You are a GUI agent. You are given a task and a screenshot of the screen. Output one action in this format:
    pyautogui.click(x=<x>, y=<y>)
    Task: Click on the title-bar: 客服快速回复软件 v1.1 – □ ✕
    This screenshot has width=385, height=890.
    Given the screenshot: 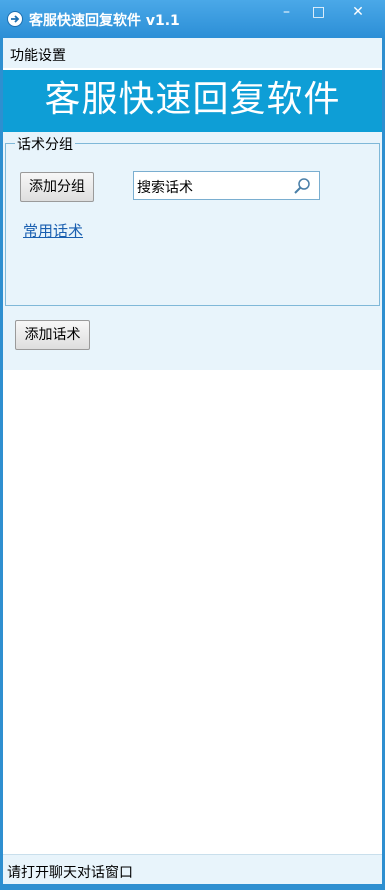 What is the action you would take?
    pyautogui.click(x=192, y=19)
    